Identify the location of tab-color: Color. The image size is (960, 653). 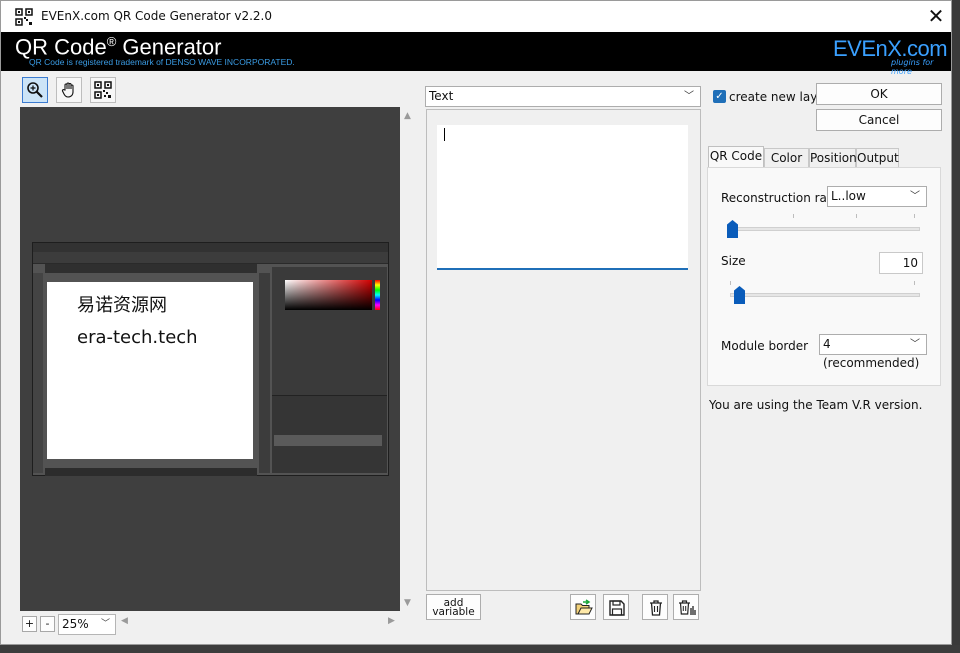
(786, 158).